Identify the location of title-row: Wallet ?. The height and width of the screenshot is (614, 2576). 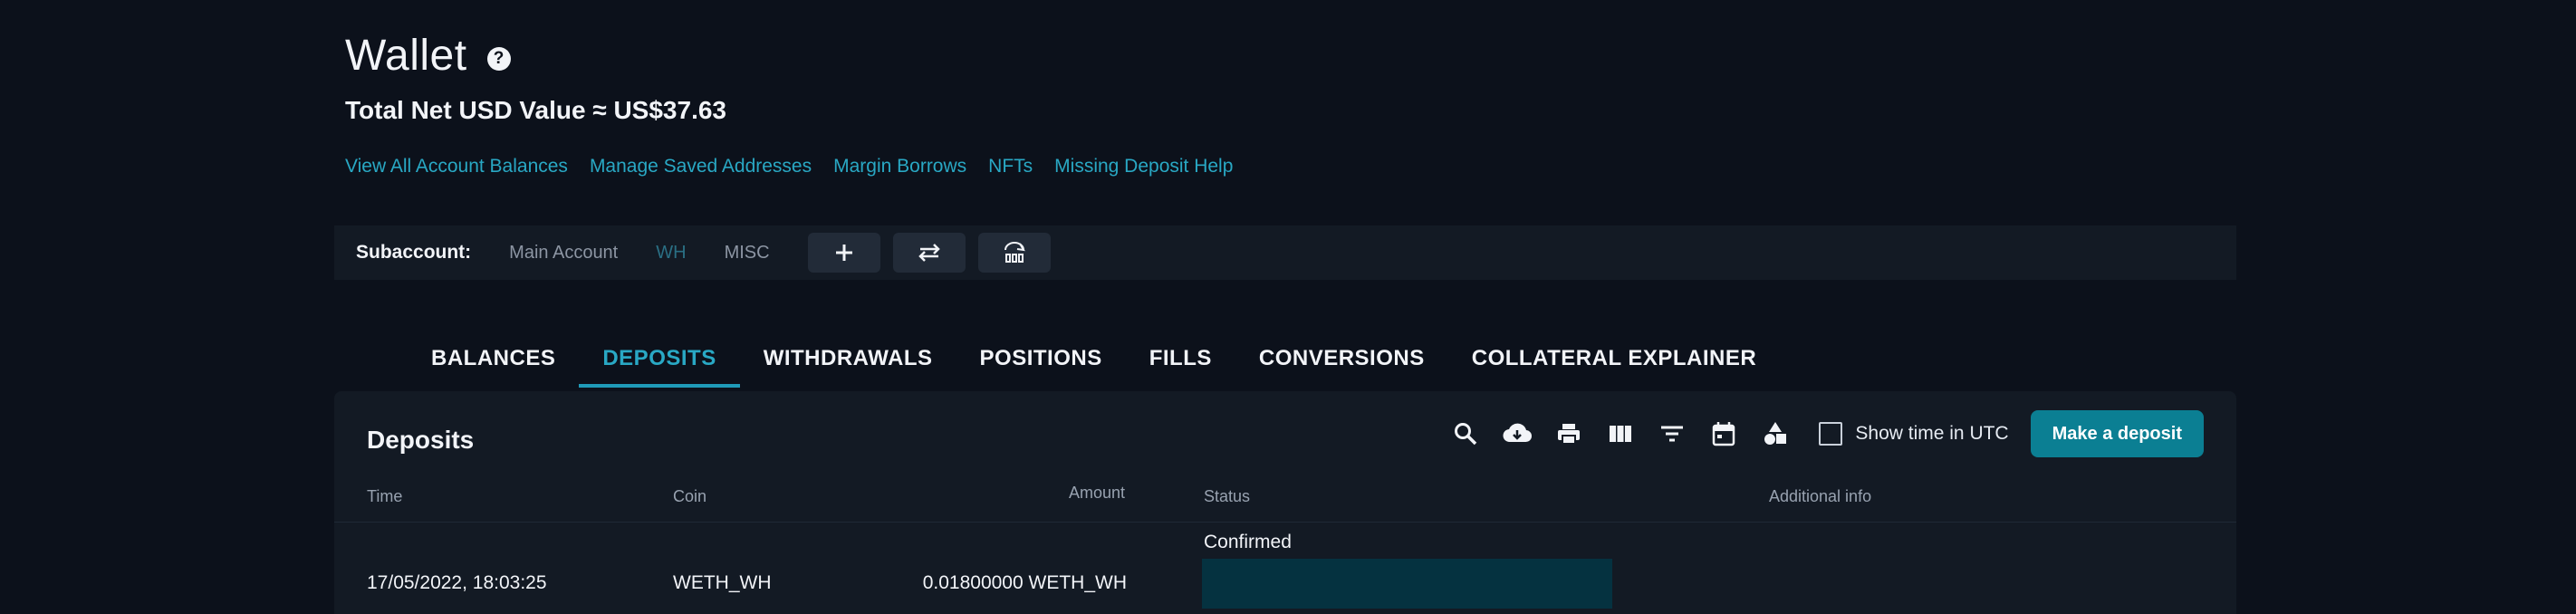
(428, 56).